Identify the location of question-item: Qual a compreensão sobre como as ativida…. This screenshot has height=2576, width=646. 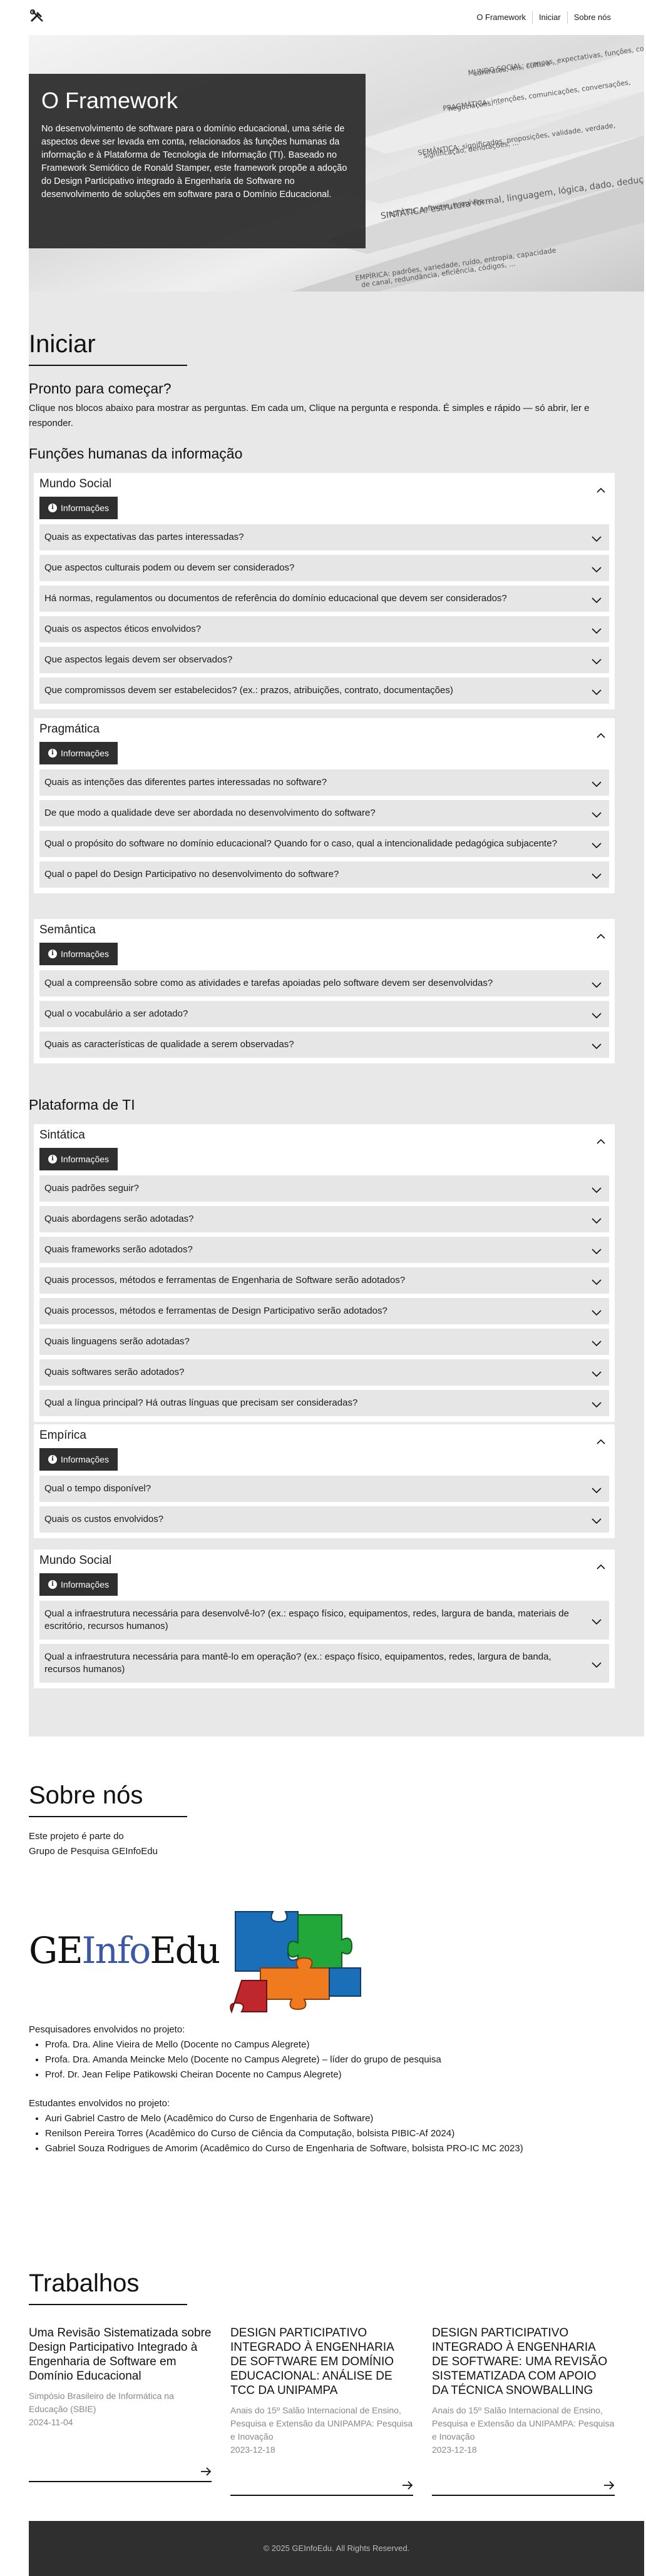
(324, 983).